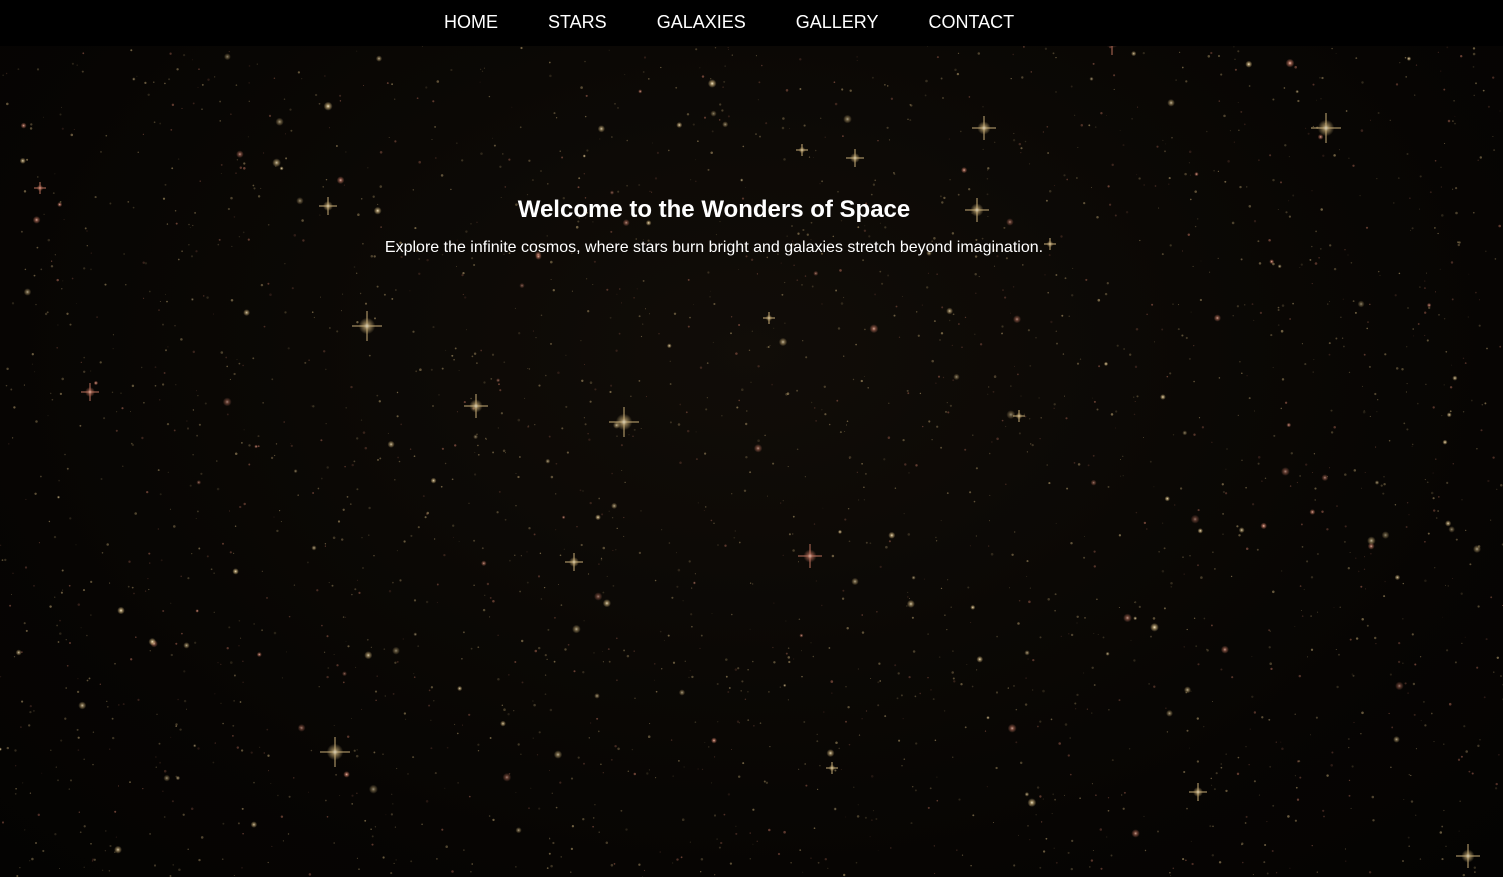  I want to click on nav-links: HOME STARS GALAXIES GALLERY CONTACT, so click(729, 22).